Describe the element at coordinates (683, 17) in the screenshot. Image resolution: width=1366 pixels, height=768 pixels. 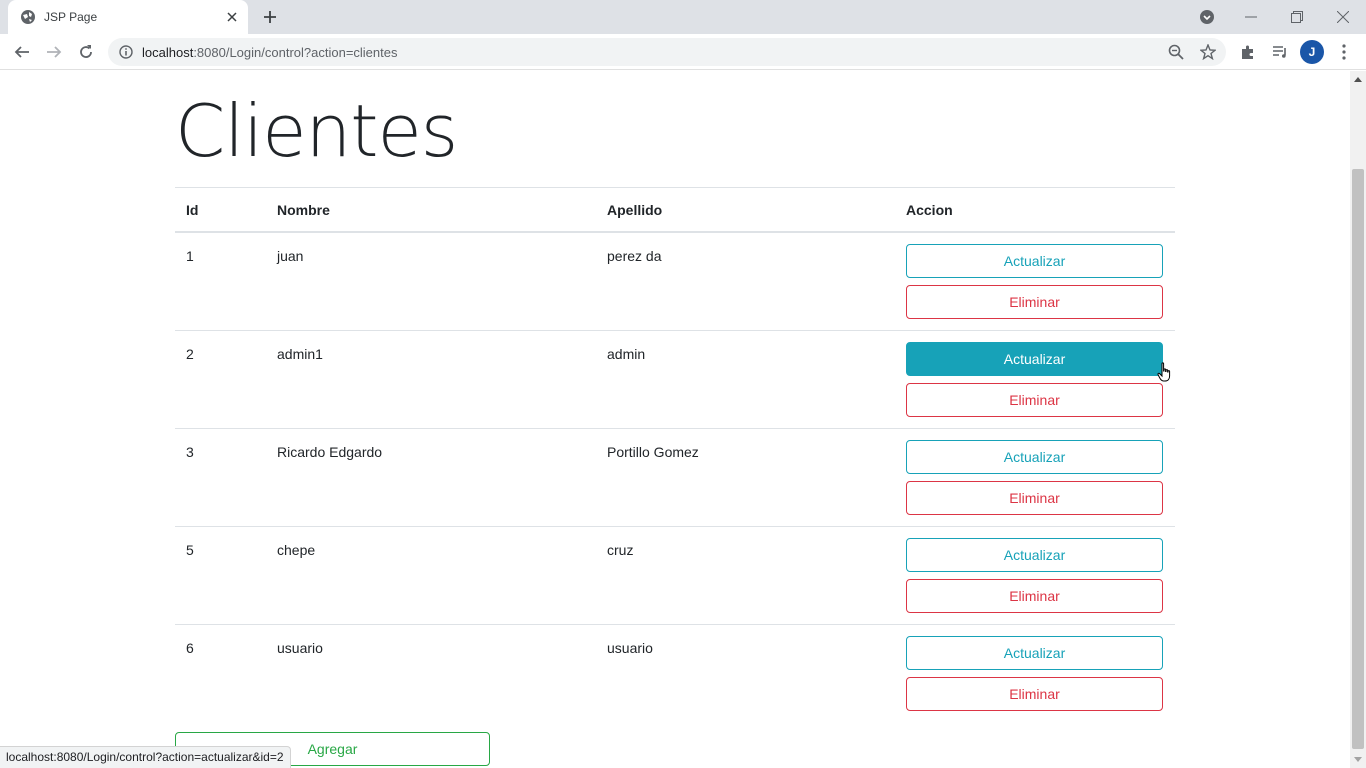
I see `tab-strip: JSP Page` at that location.